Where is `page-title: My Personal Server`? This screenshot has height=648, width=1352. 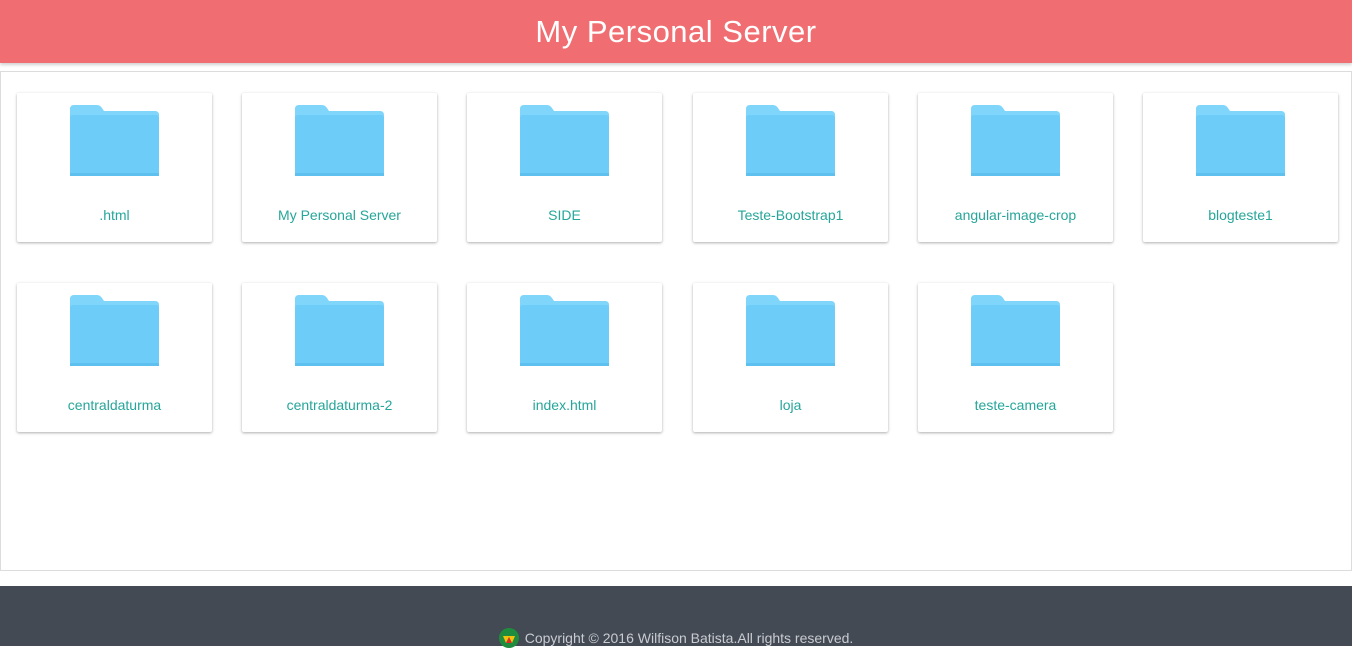 page-title: My Personal Server is located at coordinates (676, 31).